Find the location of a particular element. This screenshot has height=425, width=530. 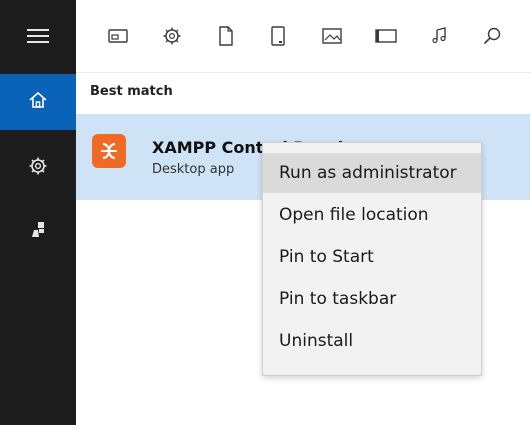

hamburger-menu-button is located at coordinates (38, 38).